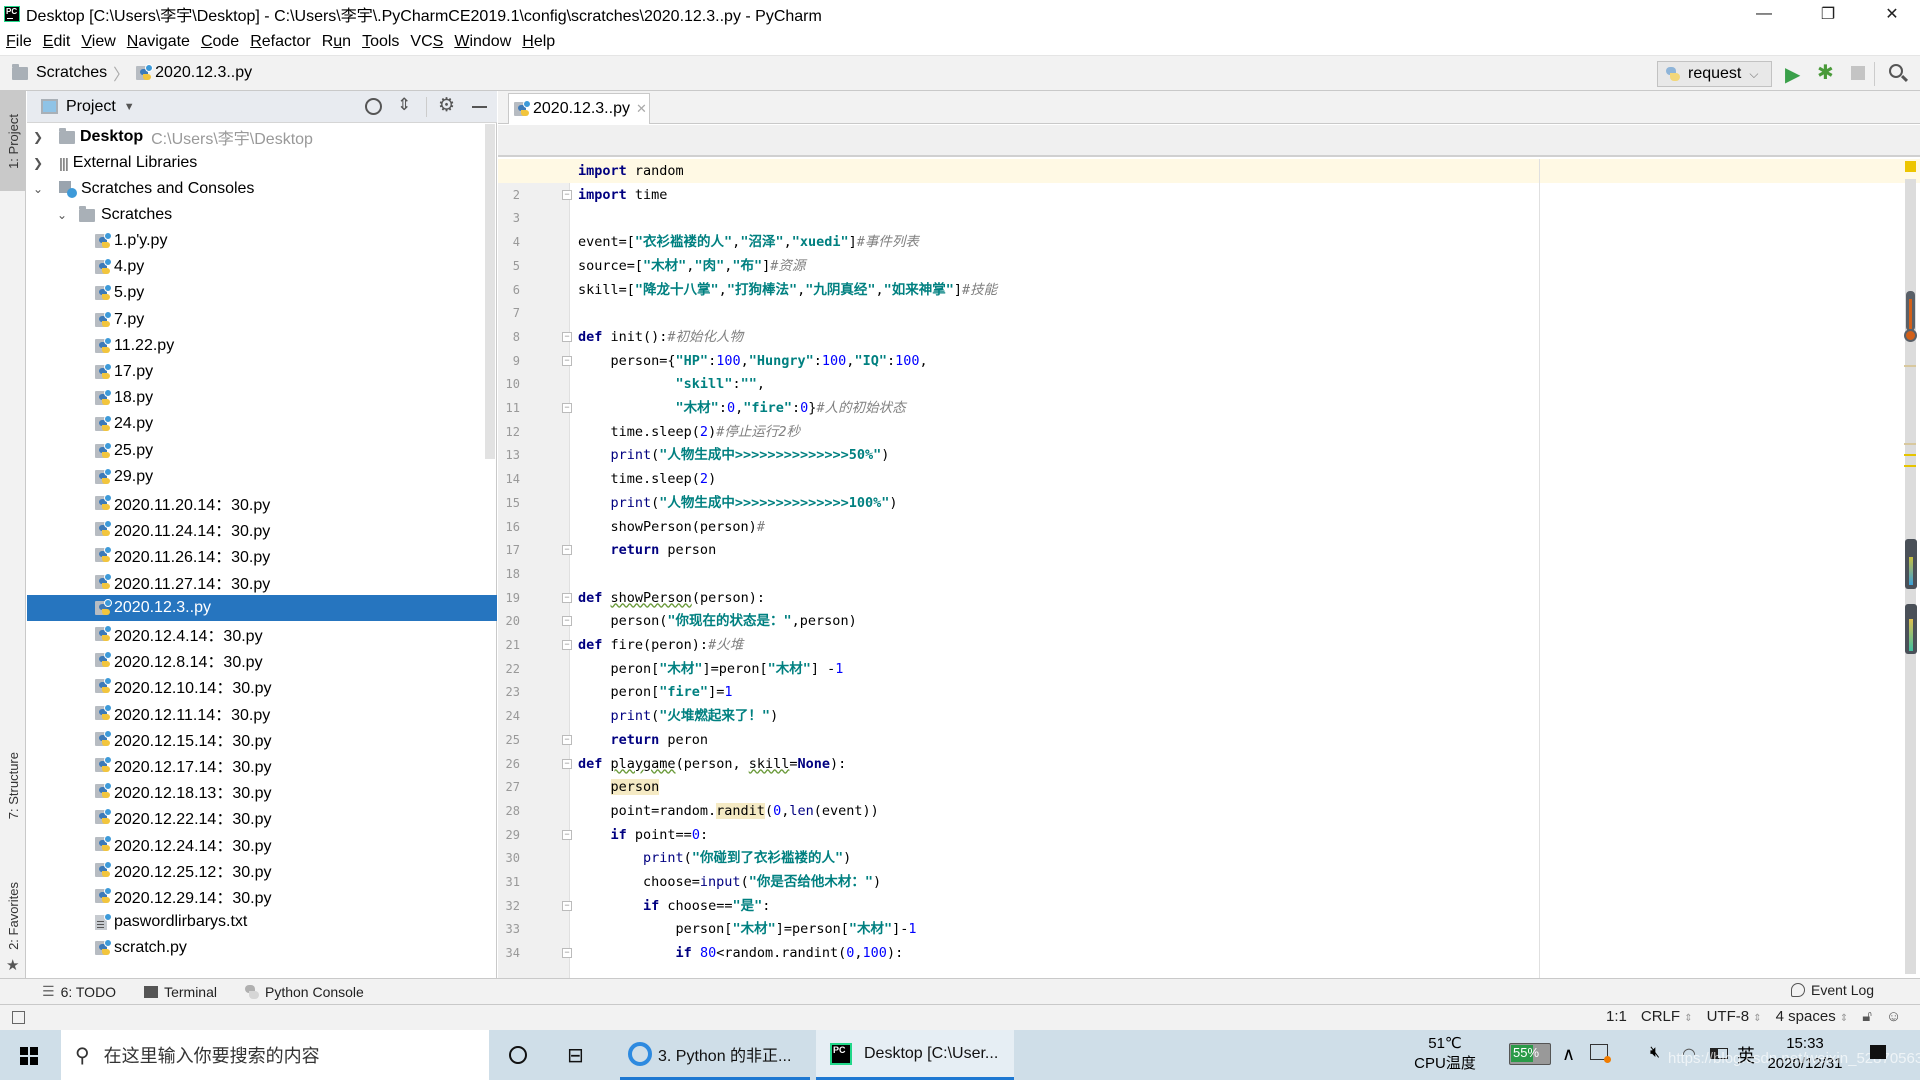 The width and height of the screenshot is (1920, 1080). What do you see at coordinates (262, 739) in the screenshot?
I see `tree-node-file: 2020.12.15.14：30.py` at bounding box center [262, 739].